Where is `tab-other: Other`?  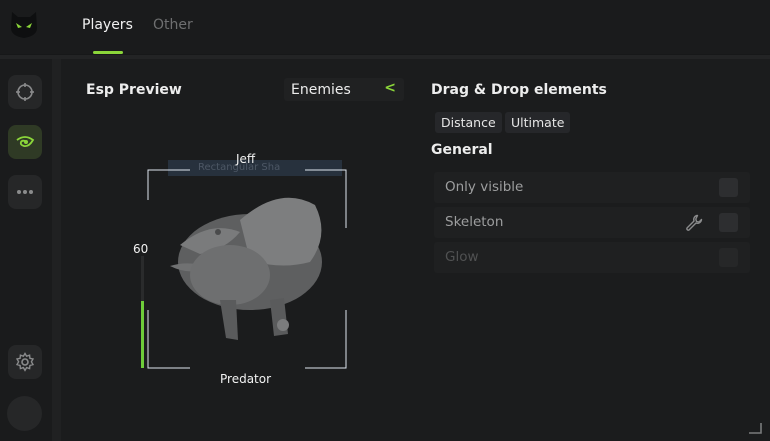
tab-other: Other is located at coordinates (173, 25).